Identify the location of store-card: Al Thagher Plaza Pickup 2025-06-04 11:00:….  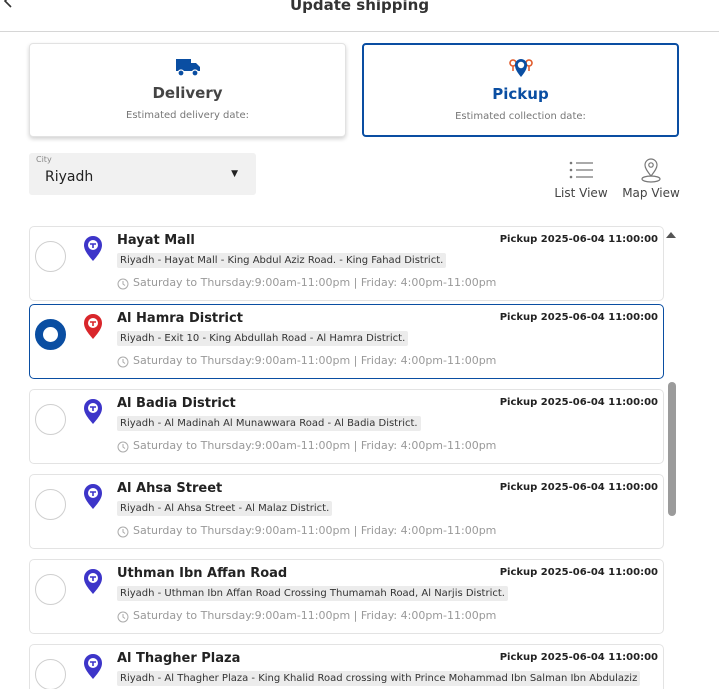
(346, 666).